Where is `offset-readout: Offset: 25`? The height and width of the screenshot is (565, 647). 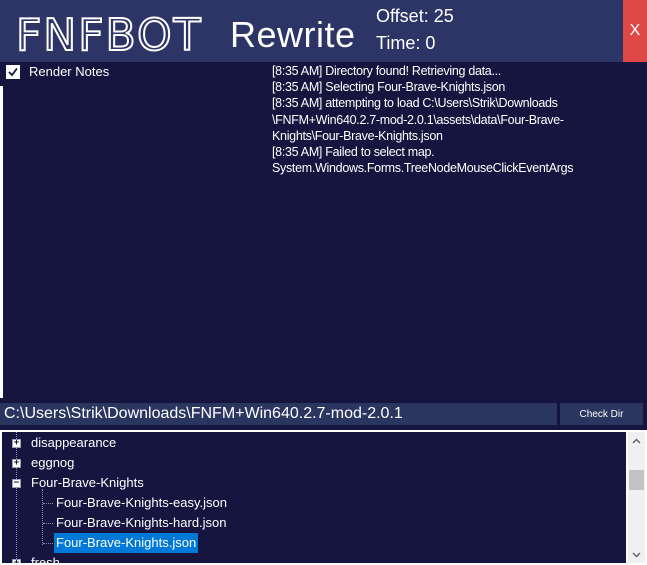 offset-readout: Offset: 25 is located at coordinates (415, 16).